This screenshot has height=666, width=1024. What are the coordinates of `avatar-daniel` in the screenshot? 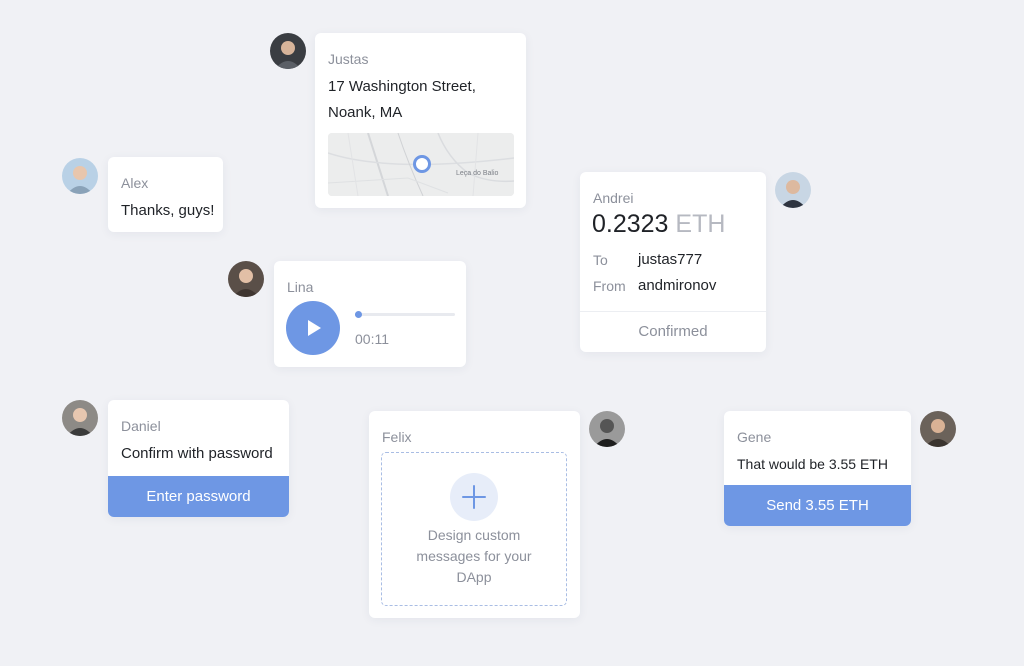 It's located at (80, 418).